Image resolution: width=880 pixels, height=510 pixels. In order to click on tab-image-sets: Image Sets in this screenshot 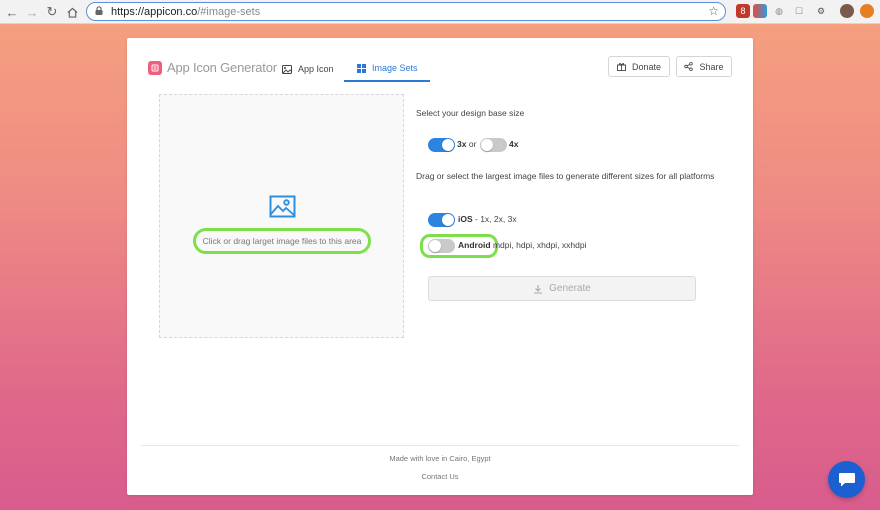, I will do `click(387, 69)`.